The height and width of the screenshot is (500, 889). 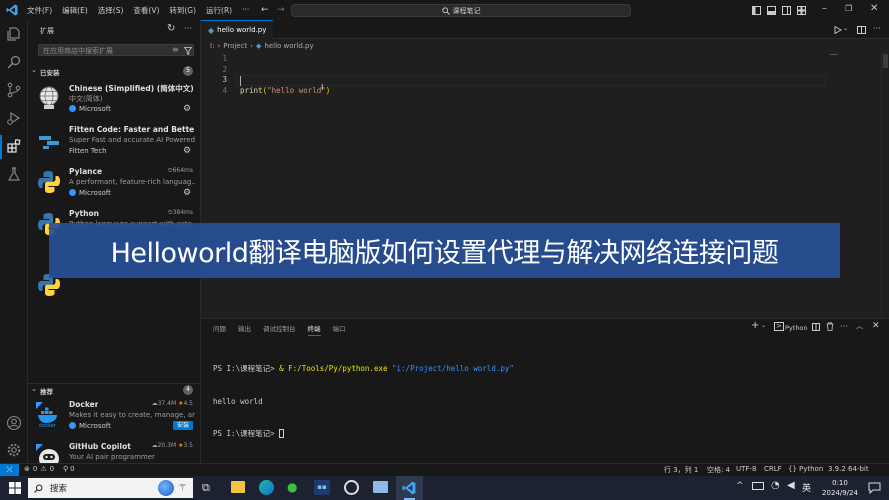 What do you see at coordinates (14, 450) in the screenshot?
I see `manage-gear-icon` at bounding box center [14, 450].